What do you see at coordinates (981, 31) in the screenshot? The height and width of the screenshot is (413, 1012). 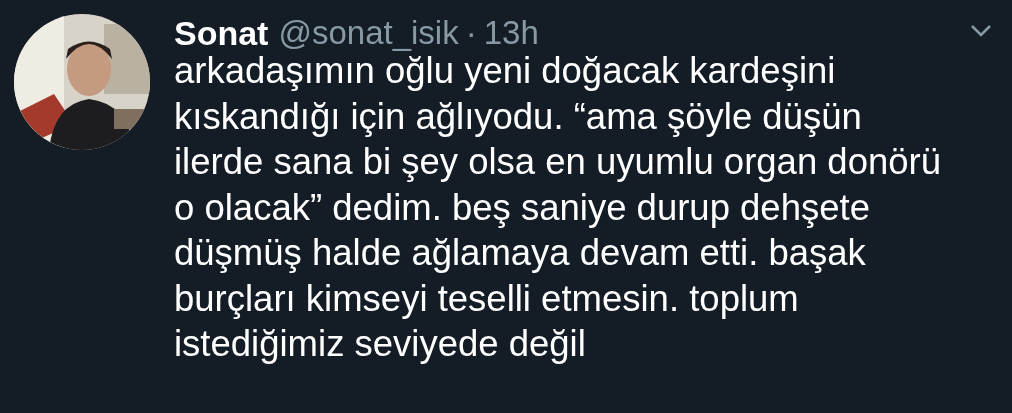 I see `chevron-down-icon` at bounding box center [981, 31].